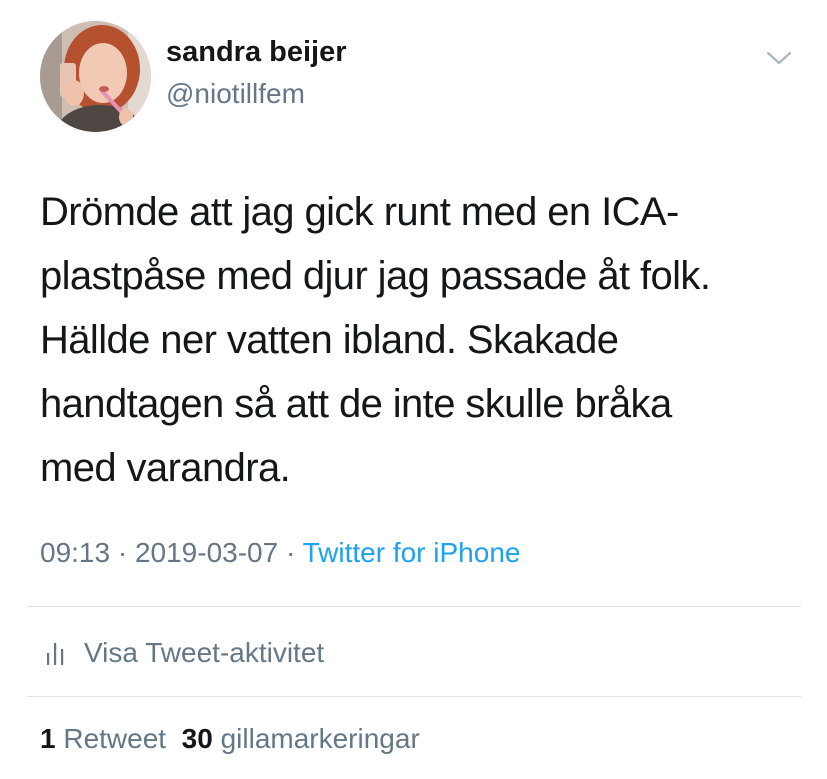 The width and height of the screenshot is (827, 779). I want to click on tweet-text-line: handtagen så att de inte skulle bråka, so click(356, 404).